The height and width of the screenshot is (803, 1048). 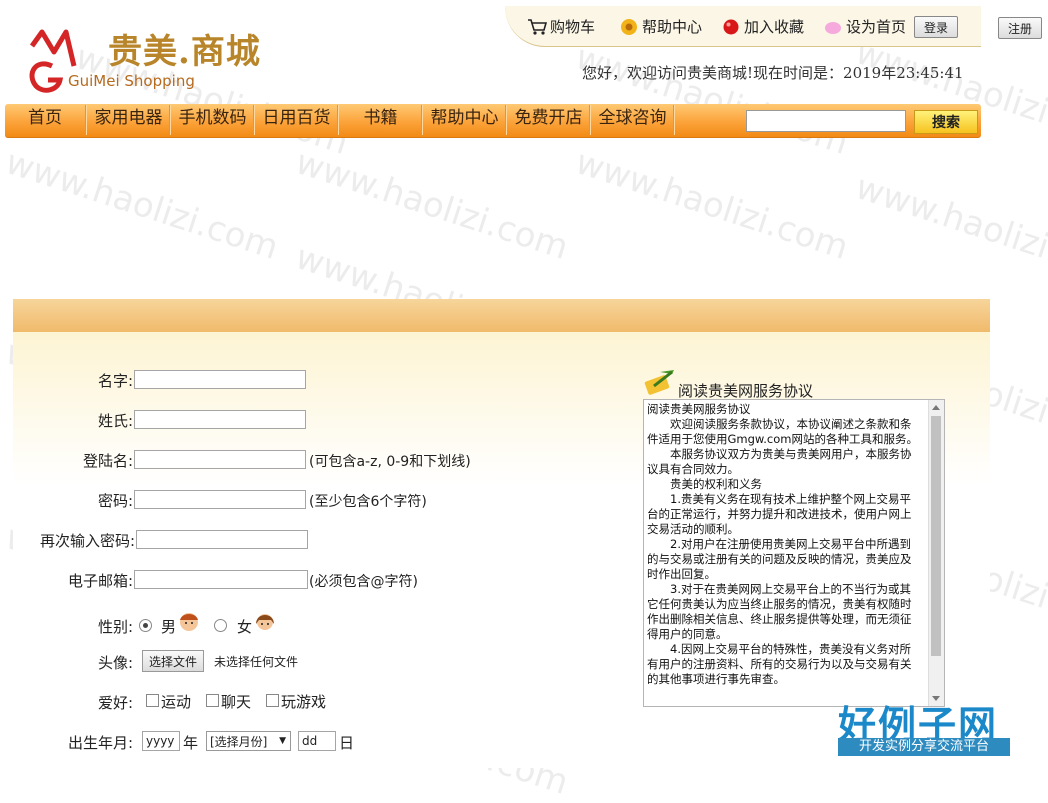 What do you see at coordinates (152, 700) in the screenshot?
I see `hobby-sport-checkbox` at bounding box center [152, 700].